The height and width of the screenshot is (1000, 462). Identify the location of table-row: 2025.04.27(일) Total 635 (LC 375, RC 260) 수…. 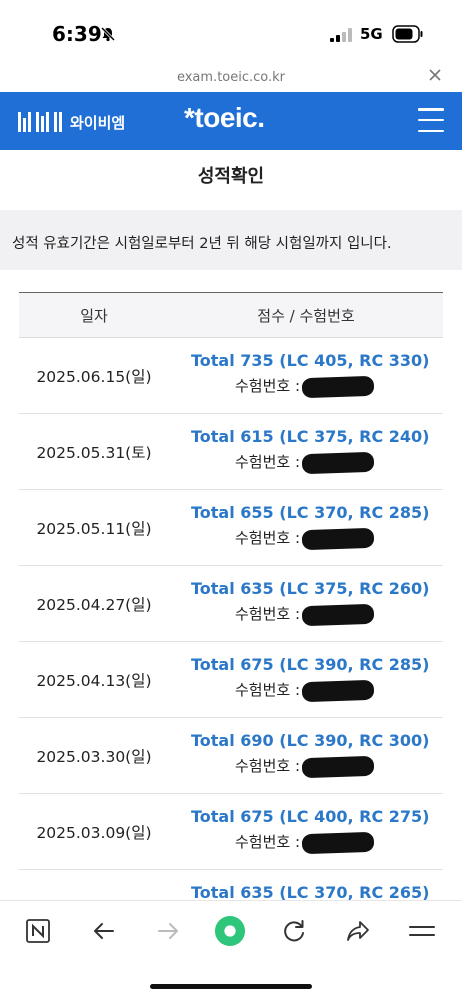
(231, 604).